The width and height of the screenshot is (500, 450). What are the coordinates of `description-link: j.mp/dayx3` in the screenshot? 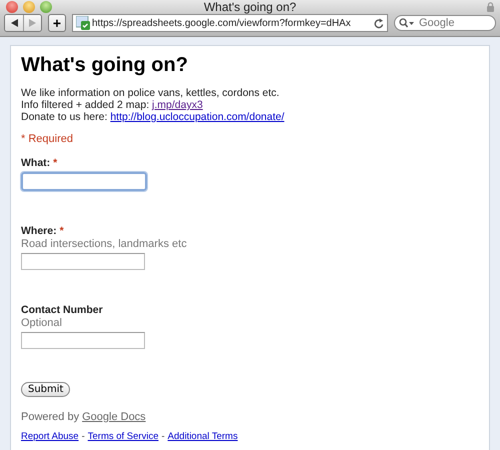 It's located at (177, 105).